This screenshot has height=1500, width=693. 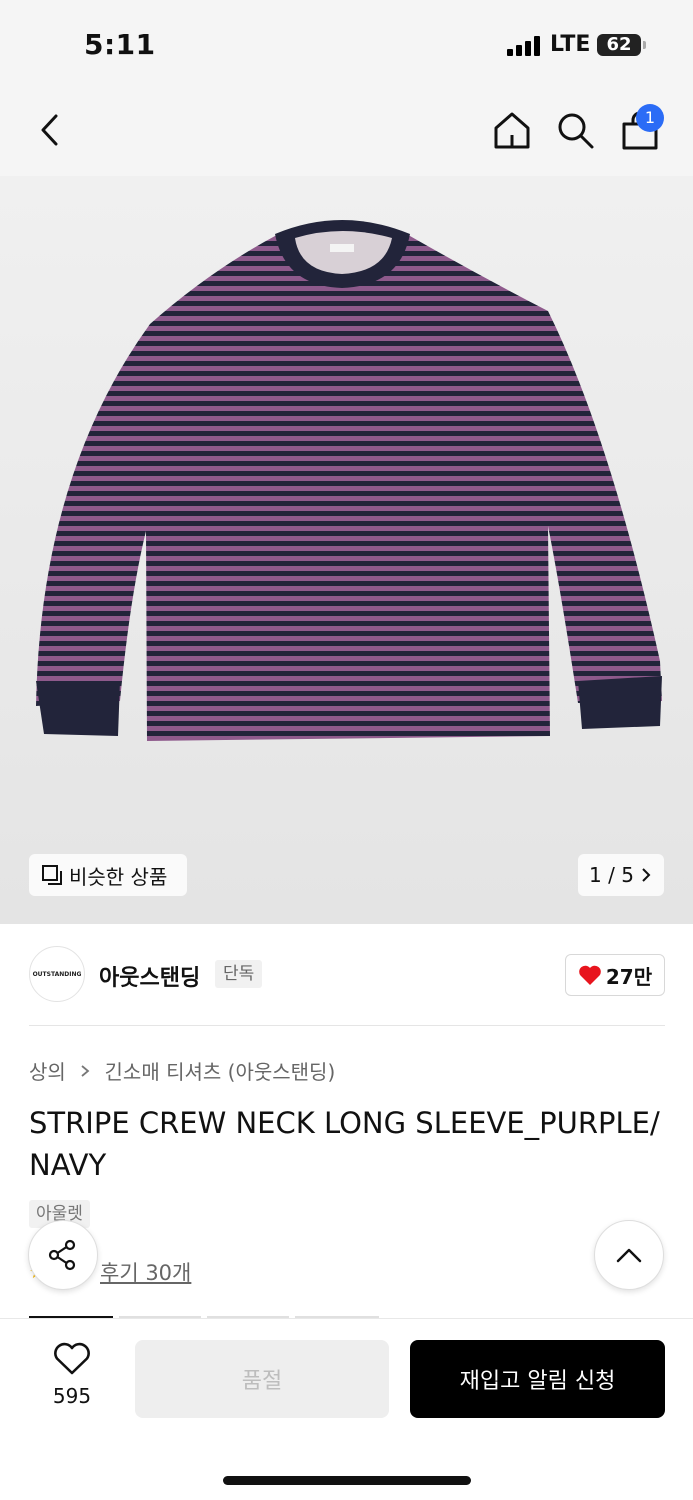 I want to click on brand-like-button: 27만, so click(x=615, y=975).